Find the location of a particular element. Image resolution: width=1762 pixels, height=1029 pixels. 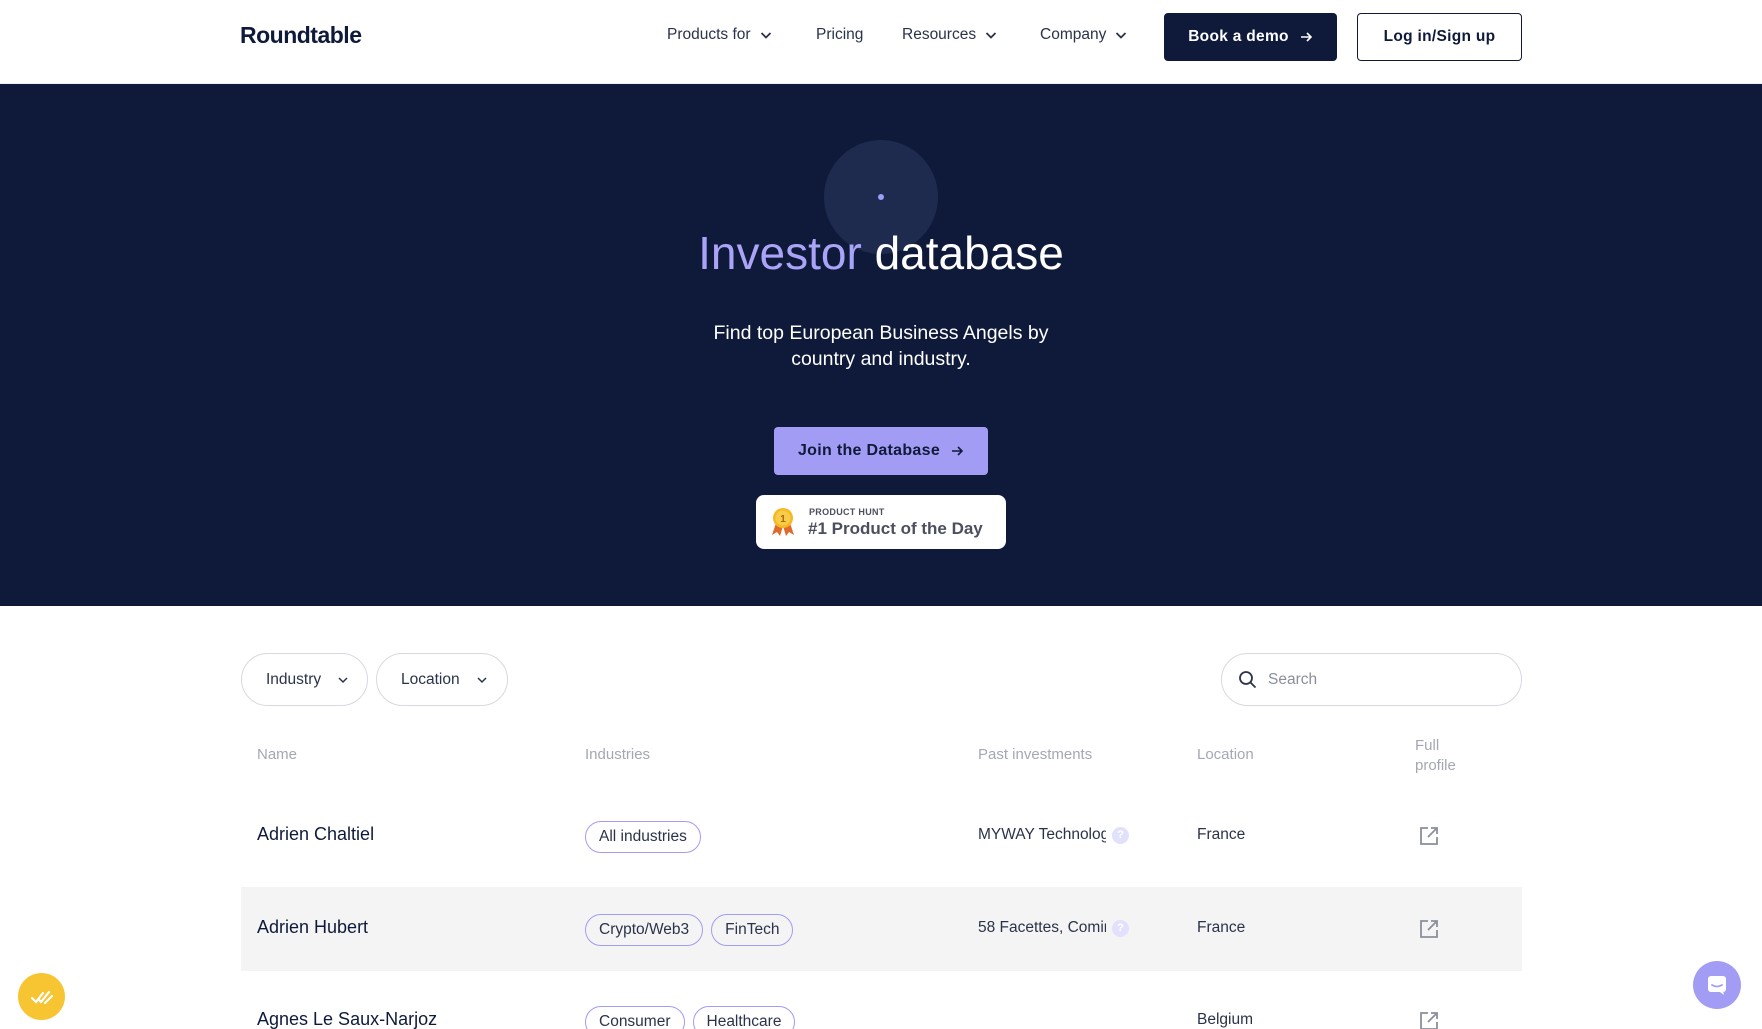

checklist-widget-button is located at coordinates (41, 996).